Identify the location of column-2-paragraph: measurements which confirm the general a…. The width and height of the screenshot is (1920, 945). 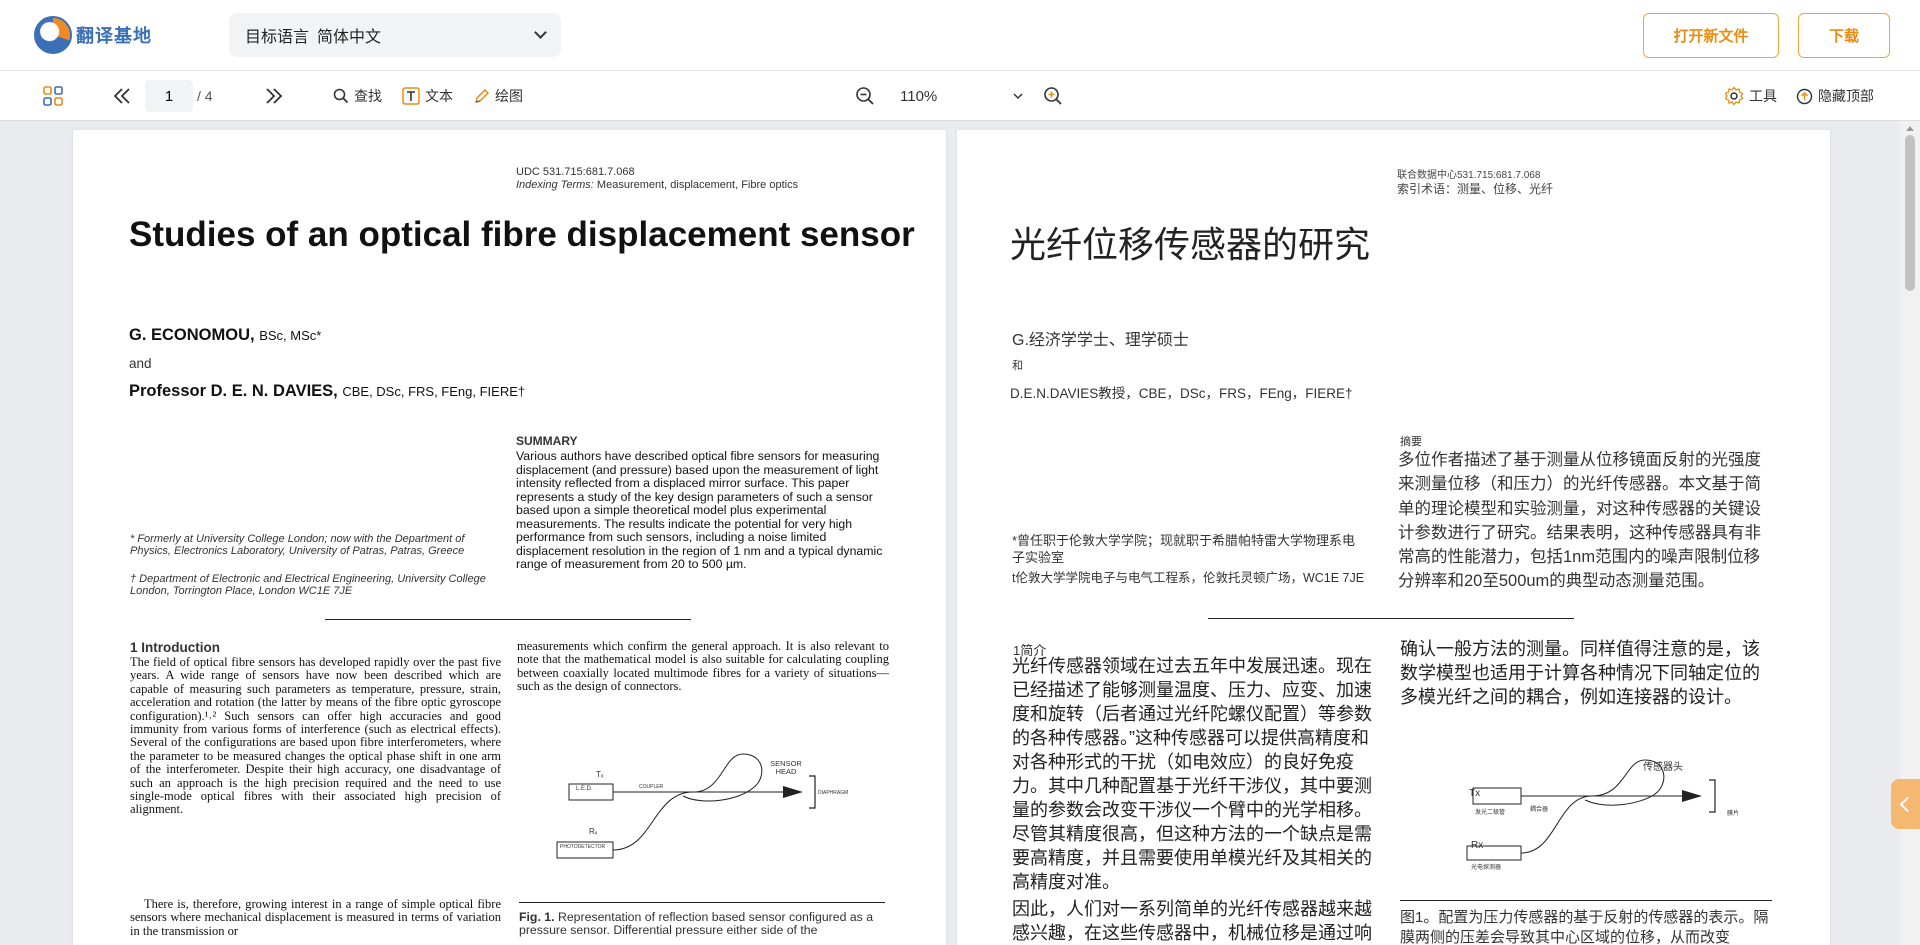
(703, 666).